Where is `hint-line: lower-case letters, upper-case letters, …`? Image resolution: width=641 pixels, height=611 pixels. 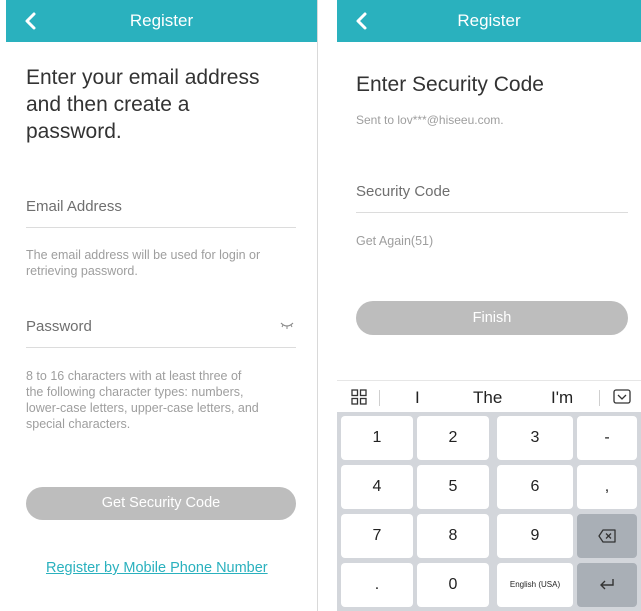
hint-line: lower-case letters, upper-case letters, … is located at coordinates (142, 408).